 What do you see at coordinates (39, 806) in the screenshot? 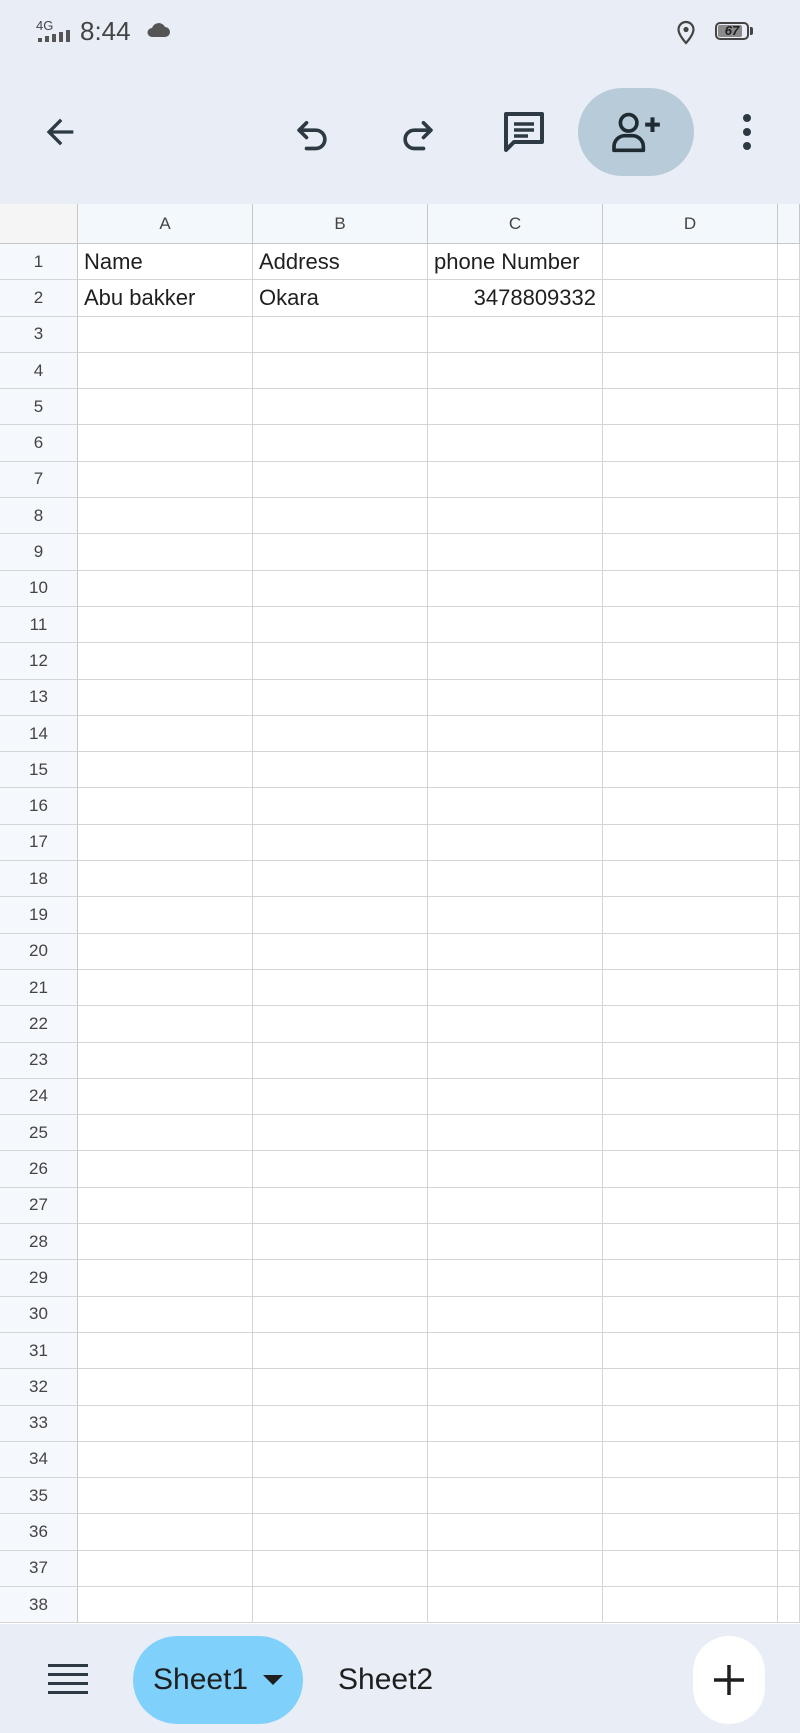
I see `row-header: 16` at bounding box center [39, 806].